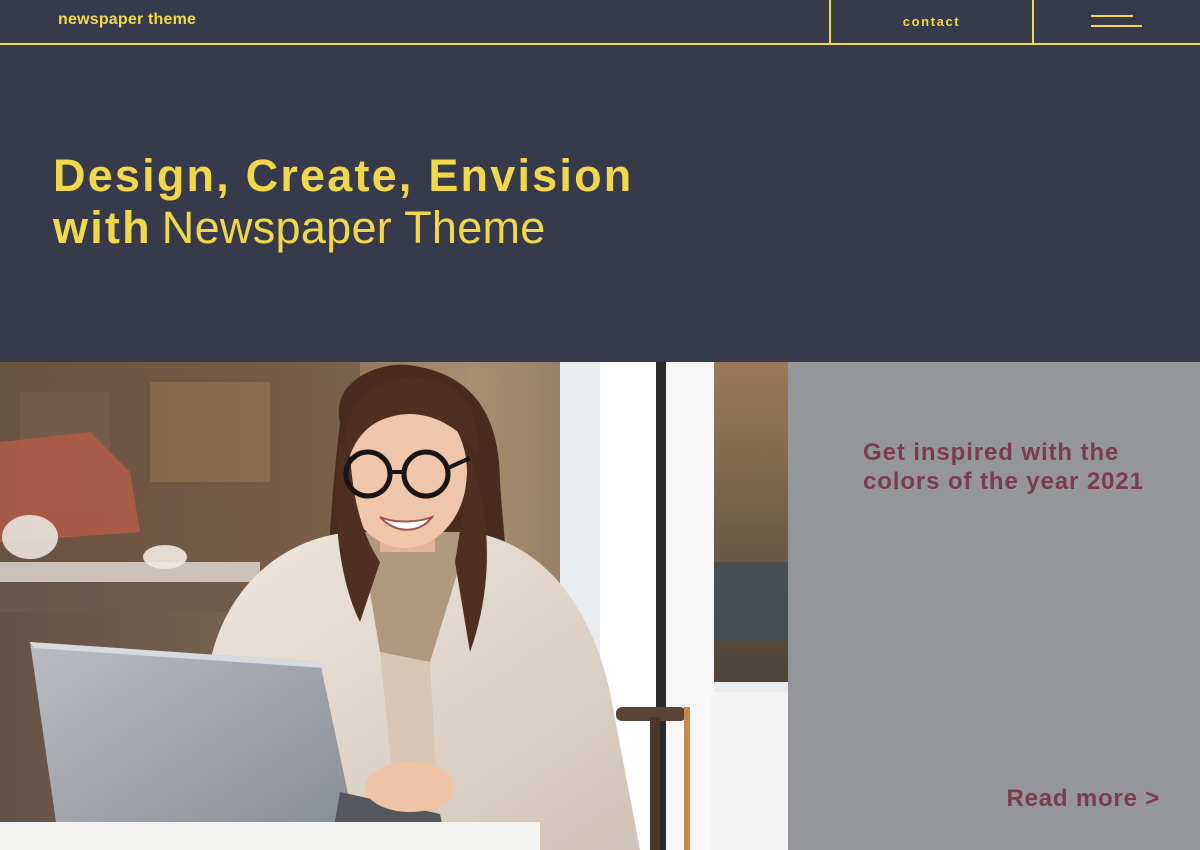 This screenshot has width=1200, height=850. Describe the element at coordinates (127, 20) in the screenshot. I see `brand-logo-link: newspaper theme` at that location.